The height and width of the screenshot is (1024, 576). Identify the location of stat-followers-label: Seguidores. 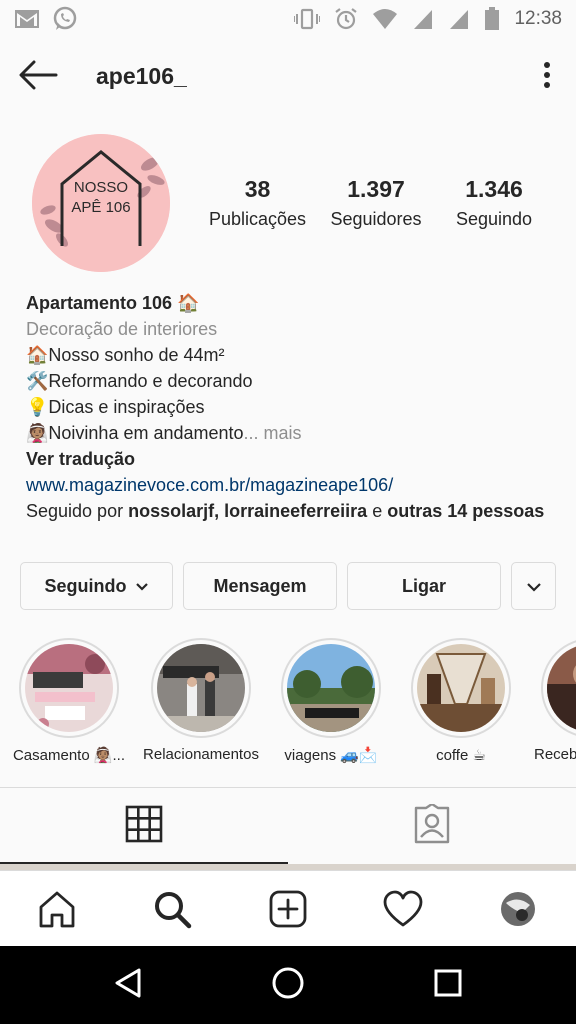
(376, 219).